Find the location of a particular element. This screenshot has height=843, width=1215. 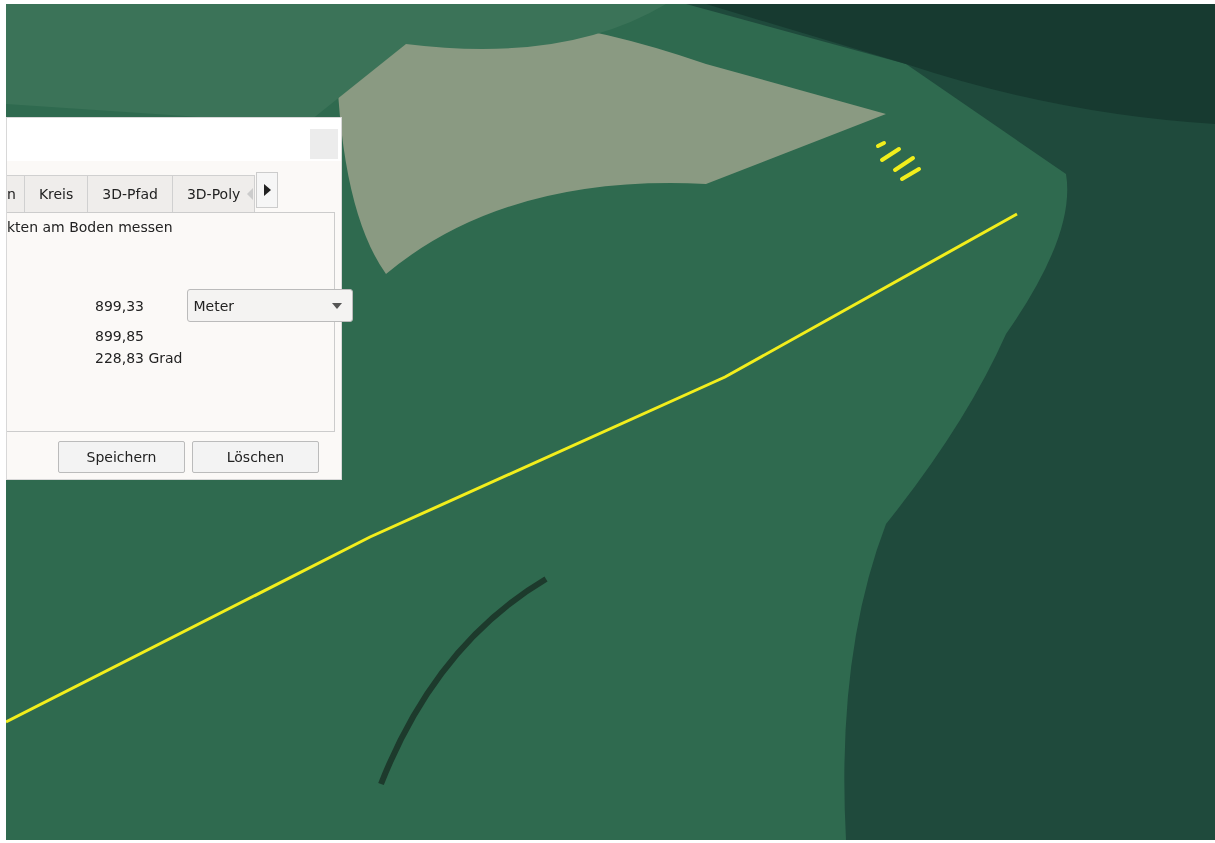

tab: Kreis is located at coordinates (56, 193).